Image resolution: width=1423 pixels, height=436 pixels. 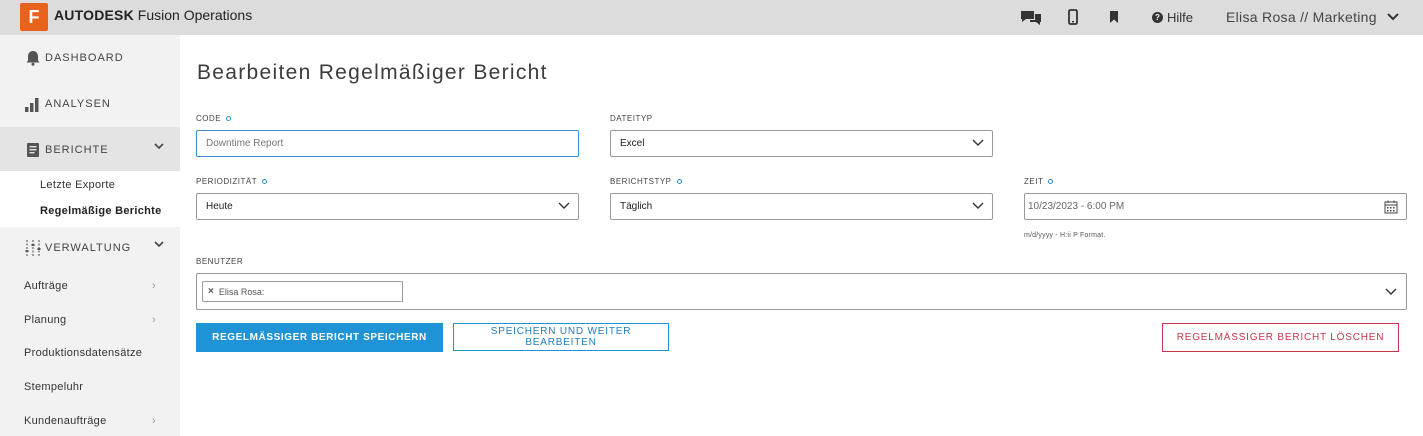 What do you see at coordinates (101, 211) in the screenshot?
I see `sidebar-subitem-regelmaessige-berichte: Regelmäßige Berichte` at bounding box center [101, 211].